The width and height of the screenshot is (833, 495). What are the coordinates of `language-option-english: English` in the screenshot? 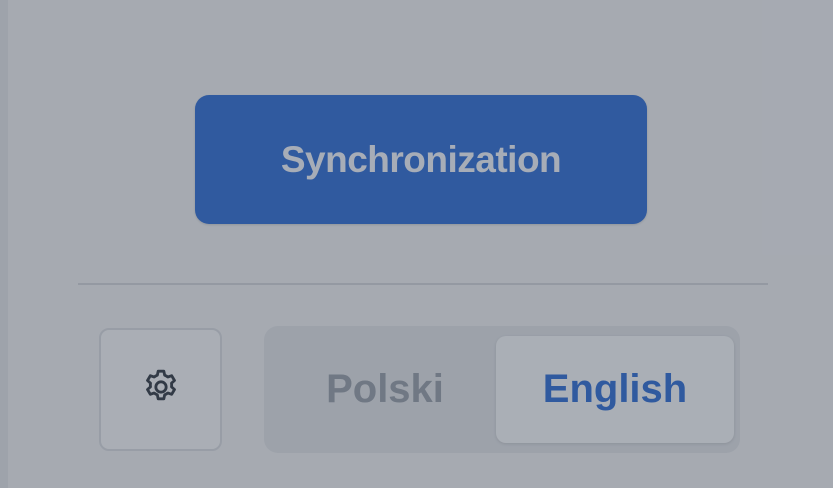 It's located at (615, 389).